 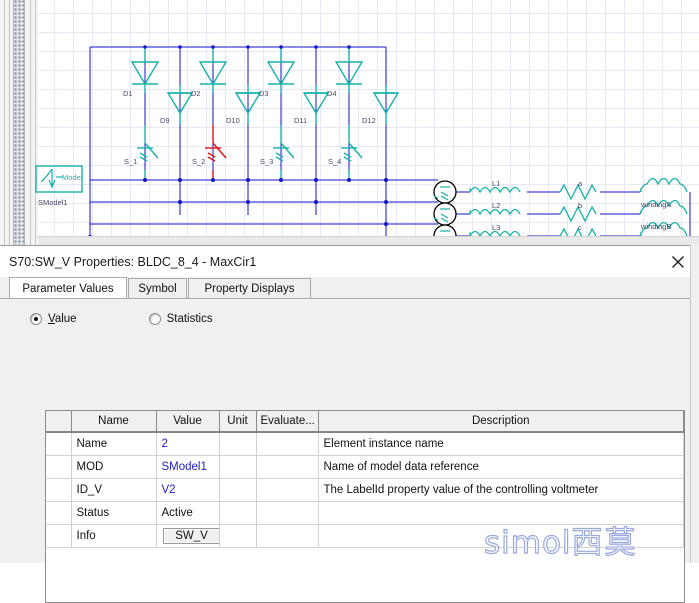 What do you see at coordinates (580, 205) in the screenshot?
I see `label-Rb: b` at bounding box center [580, 205].